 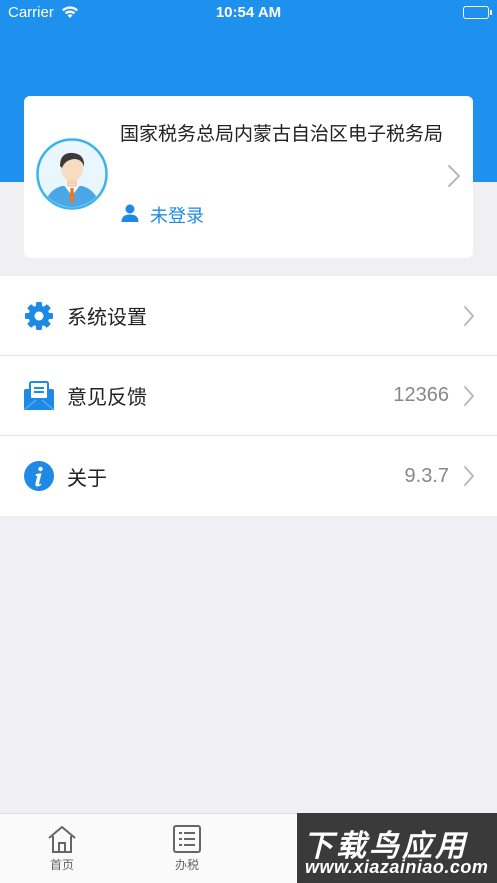 What do you see at coordinates (248, 316) in the screenshot?
I see `menu-item-system-settings: 系统设置` at bounding box center [248, 316].